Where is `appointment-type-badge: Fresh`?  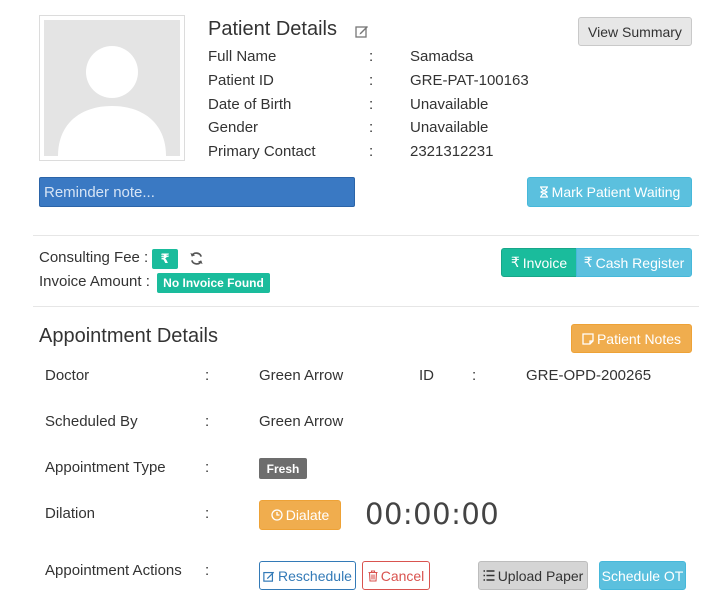 appointment-type-badge: Fresh is located at coordinates (283, 468).